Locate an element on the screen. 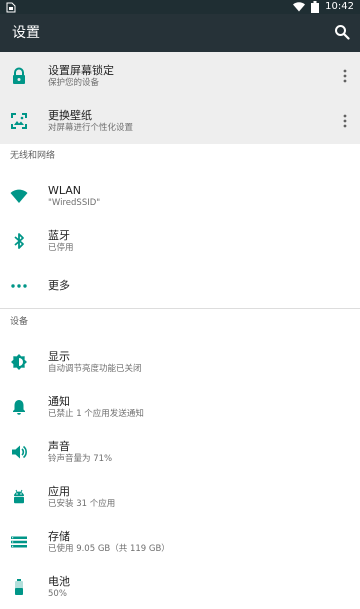 Image resolution: width=360 pixels, height=609 pixels. status-time: 10:42 is located at coordinates (339, 6).